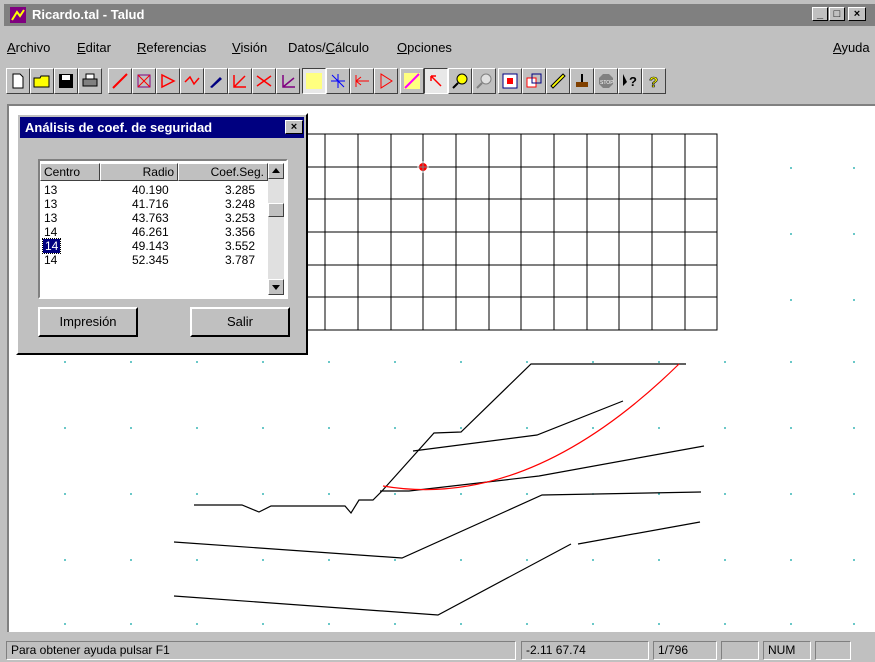 Image resolution: width=875 pixels, height=662 pixels. What do you see at coordinates (66, 81) in the screenshot?
I see `save-icon` at bounding box center [66, 81].